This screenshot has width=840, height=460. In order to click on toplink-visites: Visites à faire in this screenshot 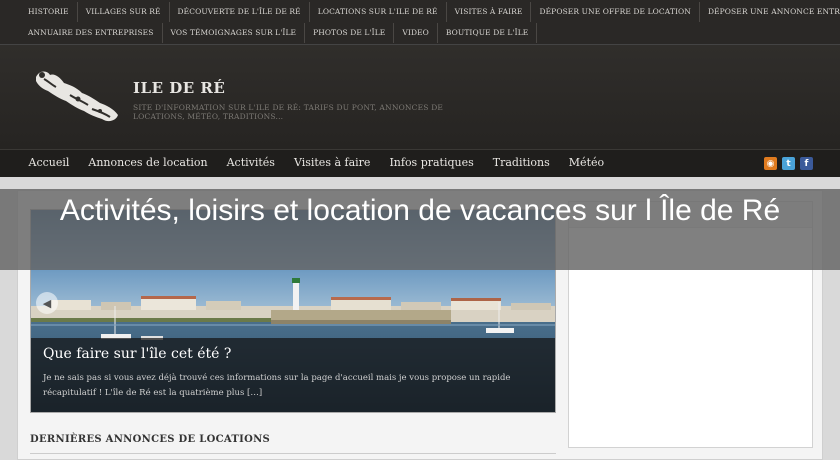, I will do `click(489, 12)`.